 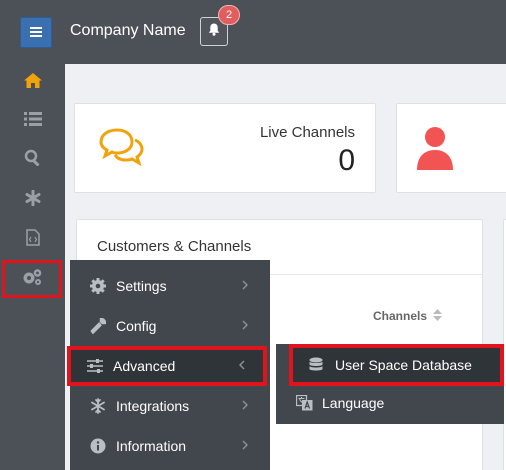 I want to click on sidebar-item-settings, so click(x=32, y=279).